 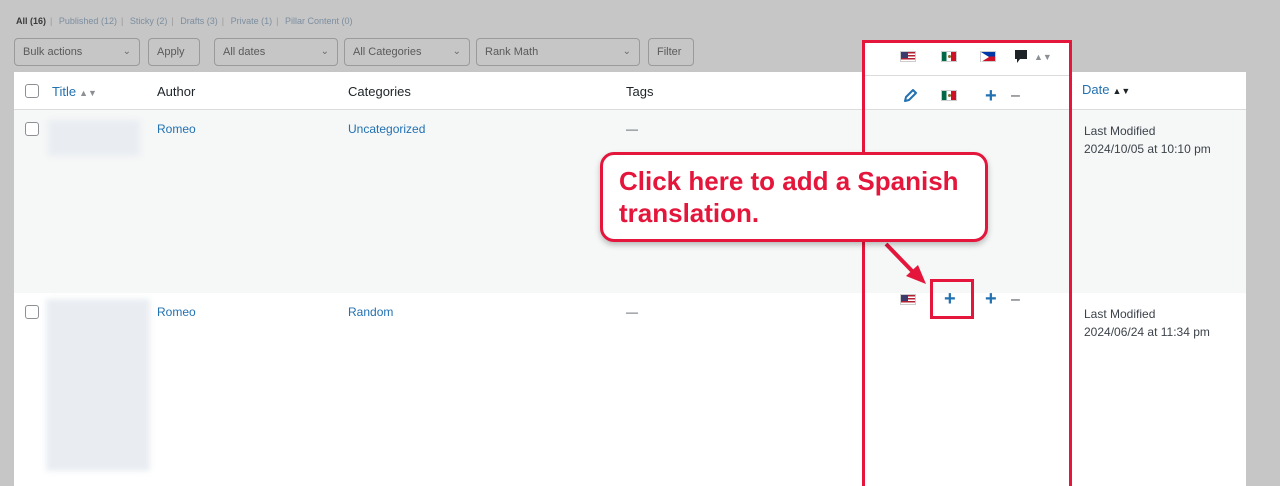 What do you see at coordinates (319, 21) in the screenshot?
I see `filter-pillar-content: Pillar Content (0)` at bounding box center [319, 21].